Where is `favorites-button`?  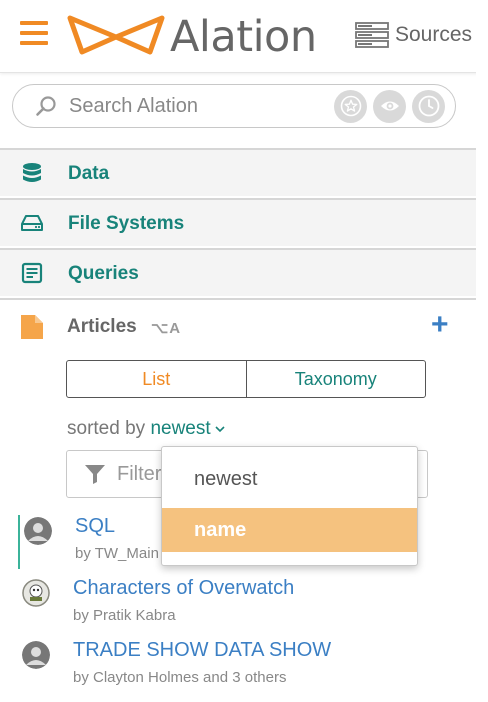
favorites-button is located at coordinates (350, 106).